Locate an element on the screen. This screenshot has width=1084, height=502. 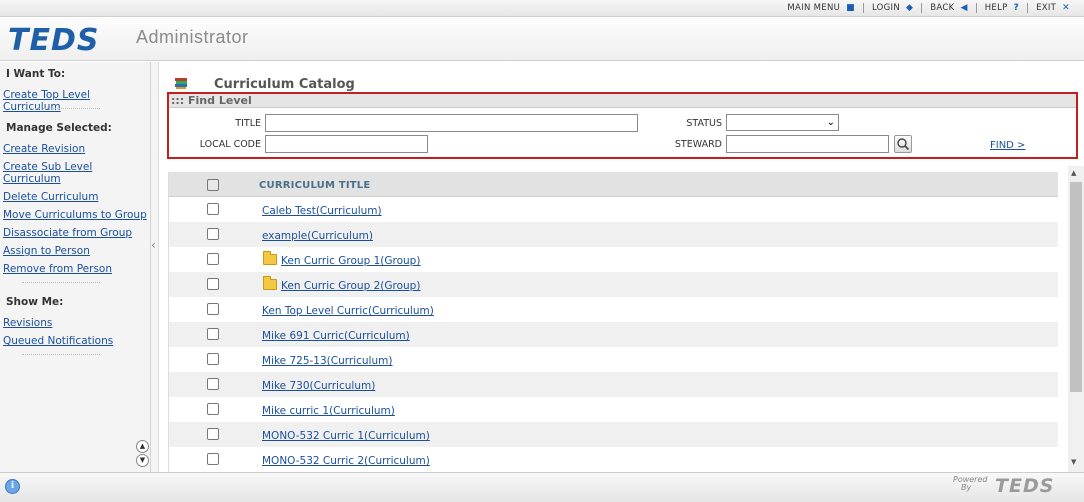
table-row: Mike 691 Curric(Curriculum) is located at coordinates (613, 334).